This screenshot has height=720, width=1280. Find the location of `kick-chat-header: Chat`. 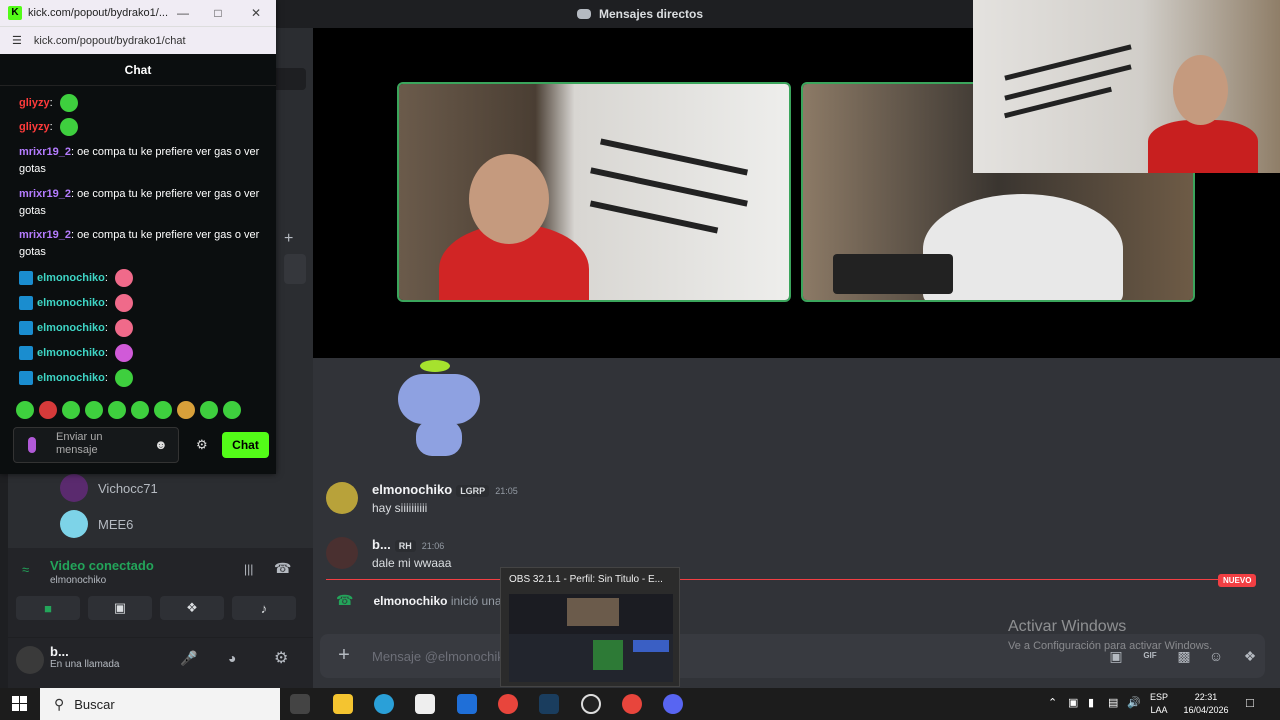

kick-chat-header: Chat is located at coordinates (138, 70).